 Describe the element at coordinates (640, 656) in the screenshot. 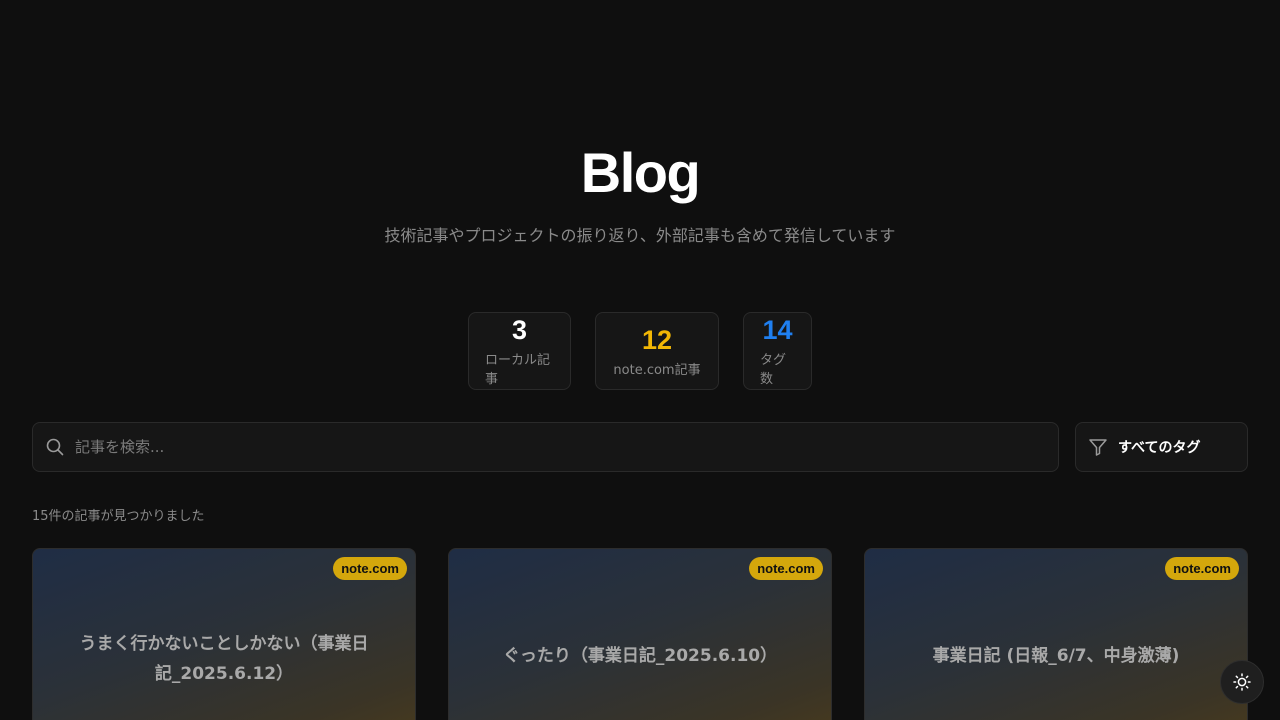

I see `article-title: ぐったり（事業日記_2025.6.10）` at that location.